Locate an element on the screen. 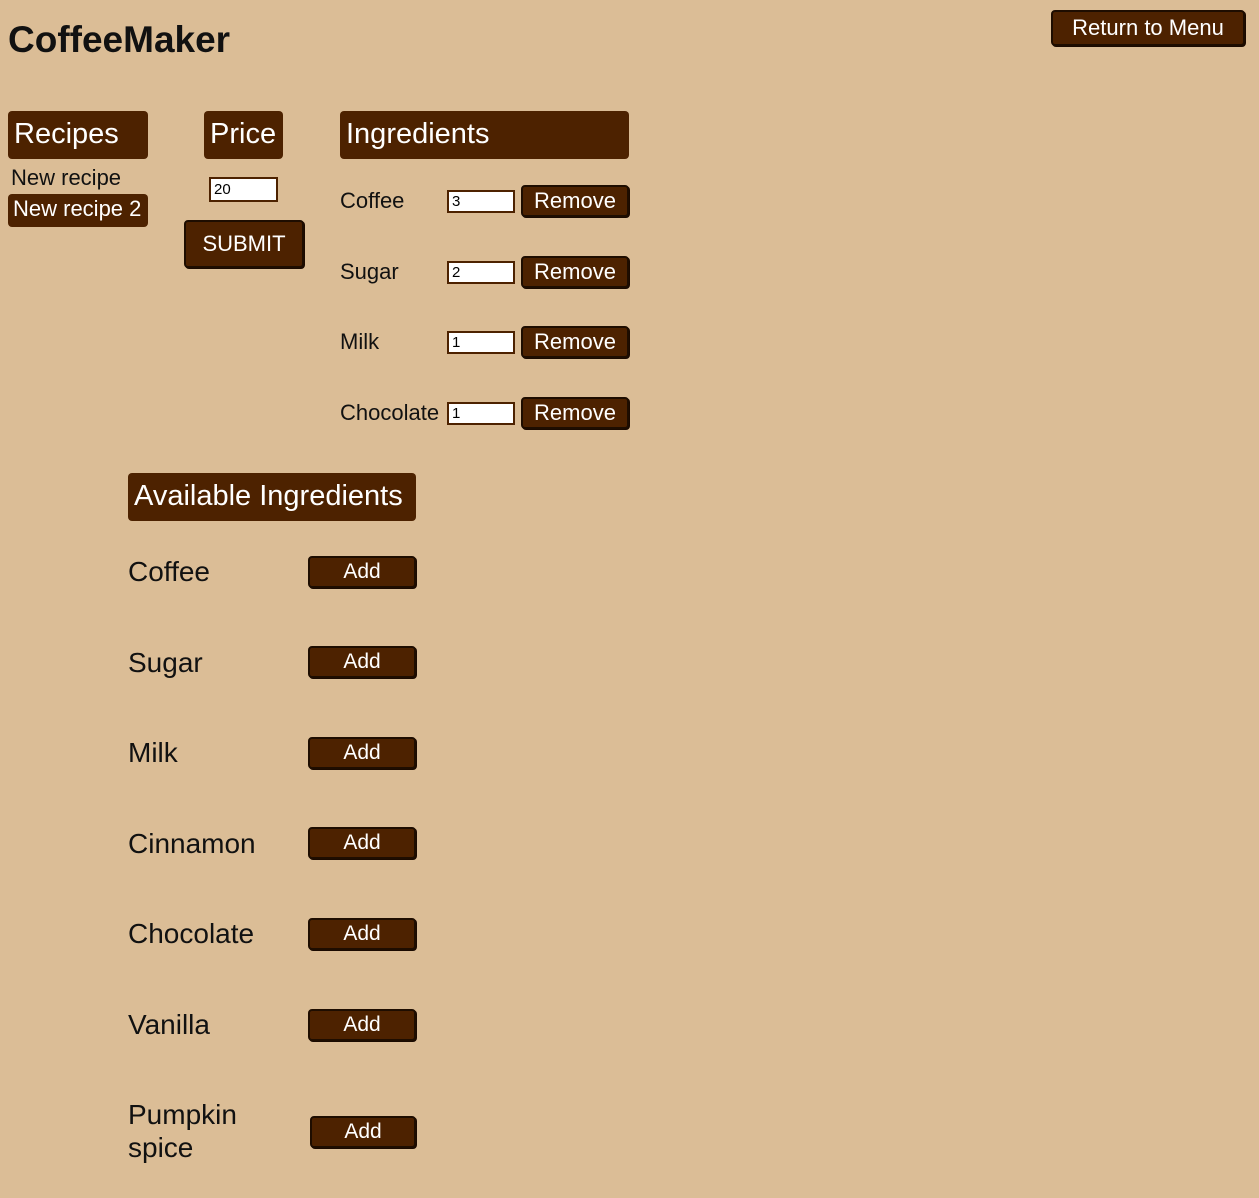 The width and height of the screenshot is (1259, 1198). app-title: CoffeeMaker is located at coordinates (119, 39).